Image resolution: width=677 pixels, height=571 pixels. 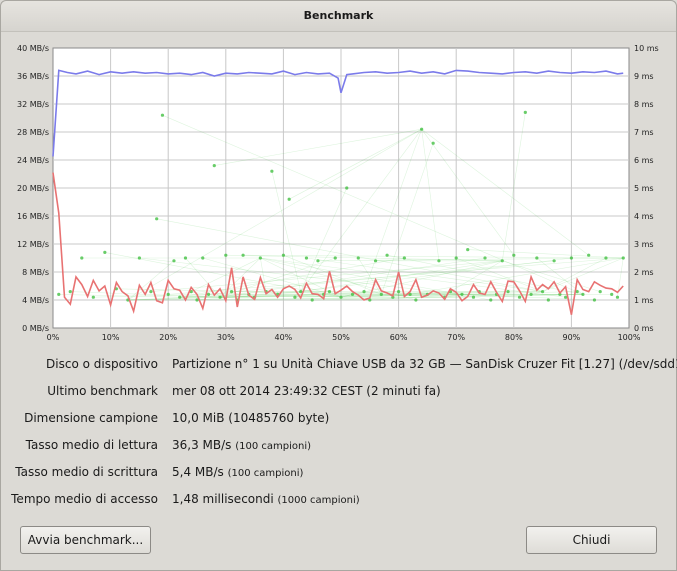 I want to click on y-left-tick-label: 4 MB/s, so click(x=35, y=300).